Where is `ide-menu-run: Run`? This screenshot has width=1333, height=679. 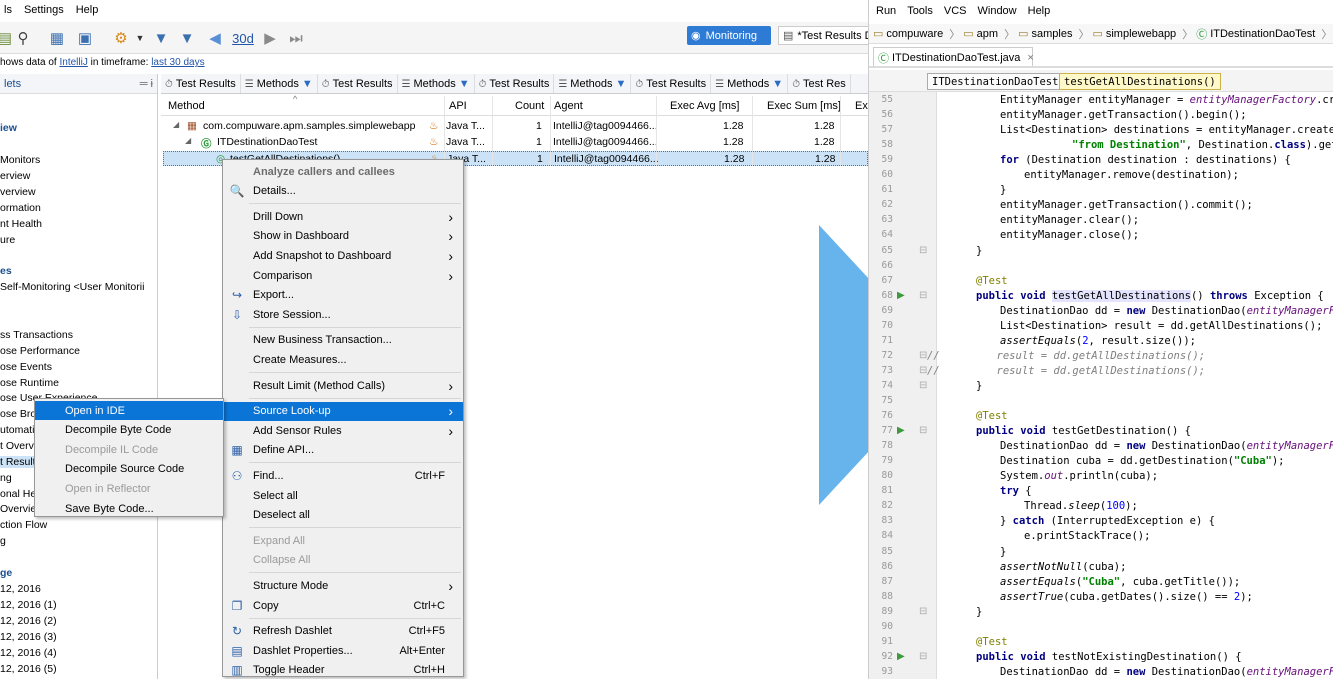 ide-menu-run: Run is located at coordinates (886, 11).